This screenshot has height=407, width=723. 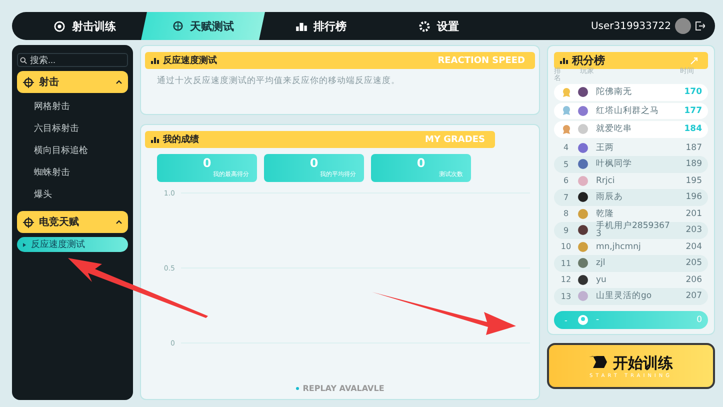 I want to click on player-name: 乾隆, so click(x=605, y=214).